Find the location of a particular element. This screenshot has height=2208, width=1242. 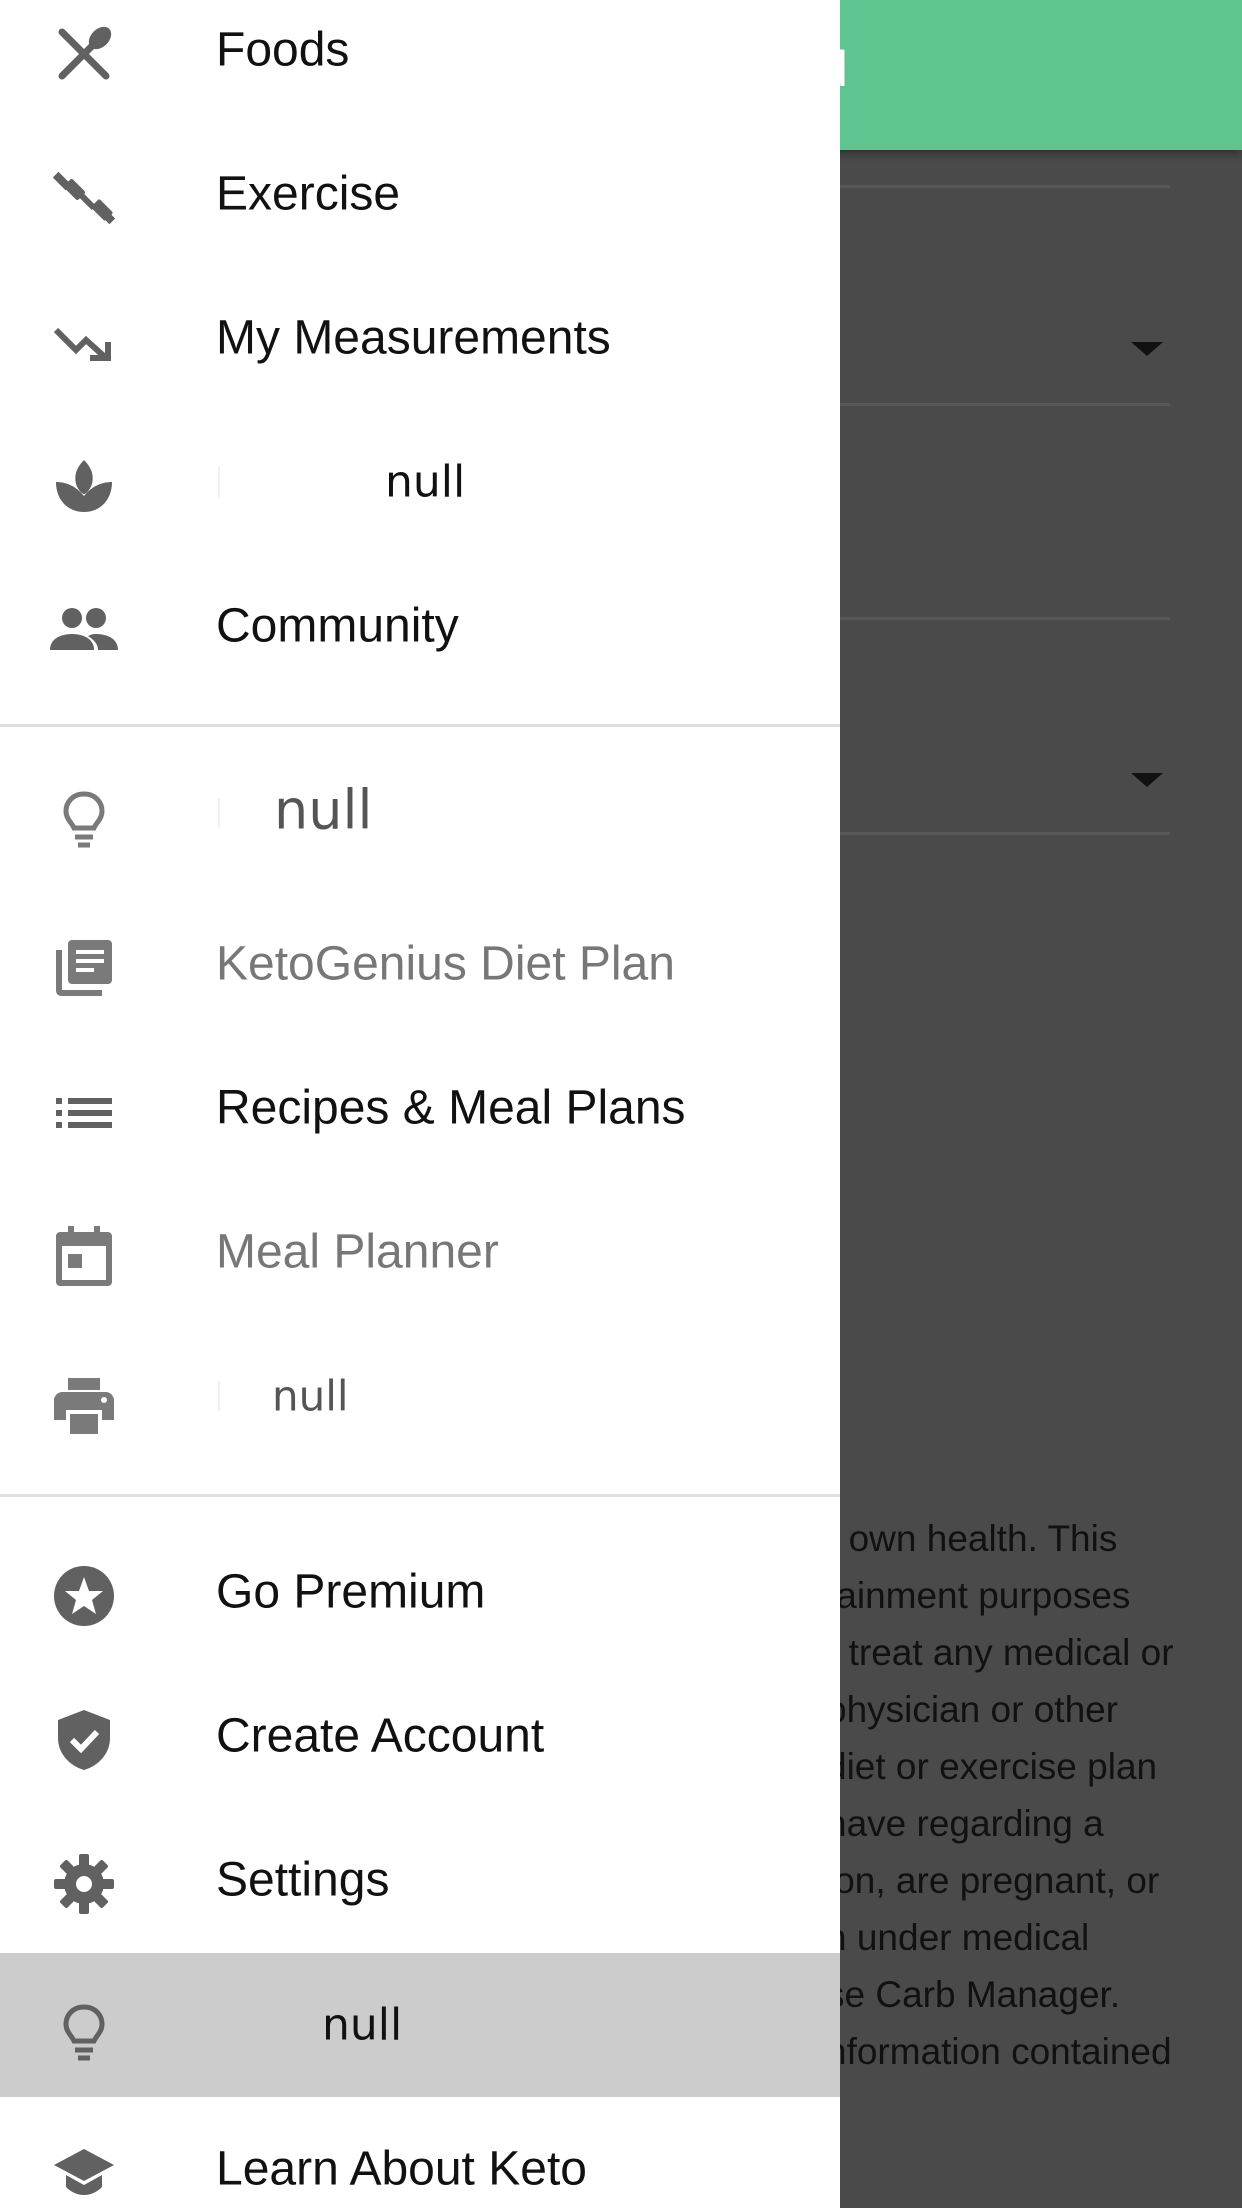

drawer-item-my-measurements: My Measurements is located at coordinates (420, 338).